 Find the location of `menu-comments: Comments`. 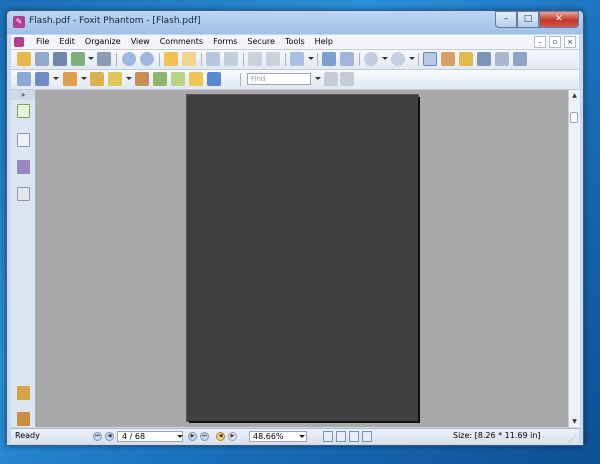

menu-comments: Comments is located at coordinates (181, 42).